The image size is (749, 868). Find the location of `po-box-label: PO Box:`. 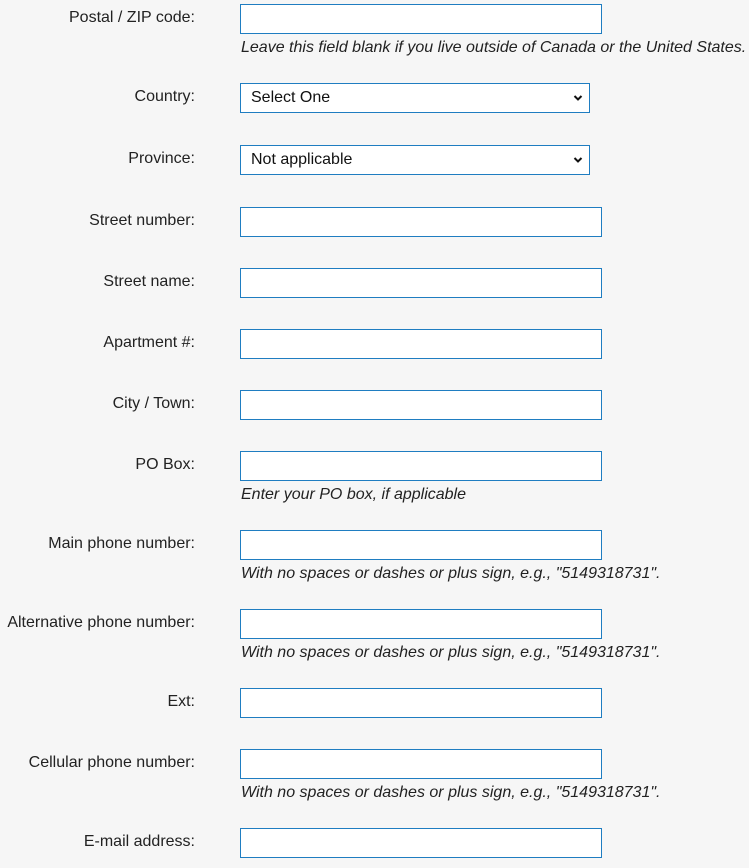

po-box-label: PO Box: is located at coordinates (165, 464).